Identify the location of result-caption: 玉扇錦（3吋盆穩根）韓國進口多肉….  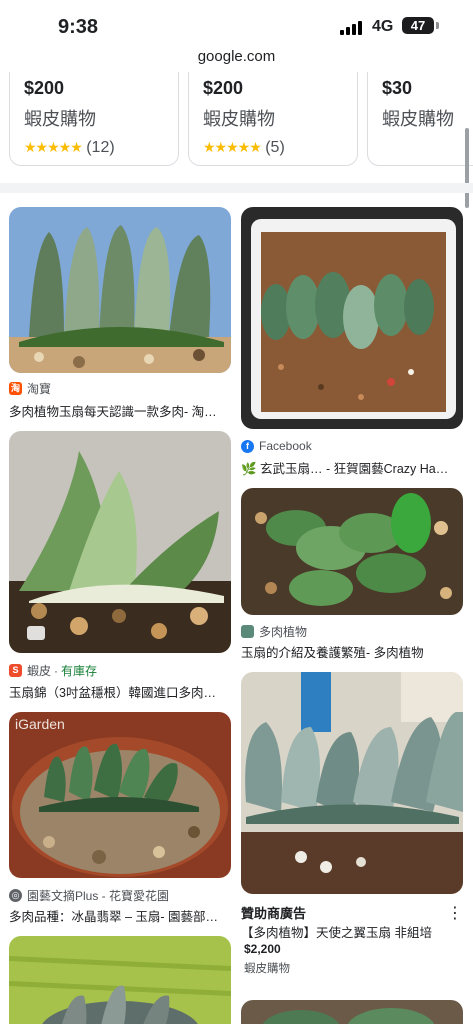
(120, 691).